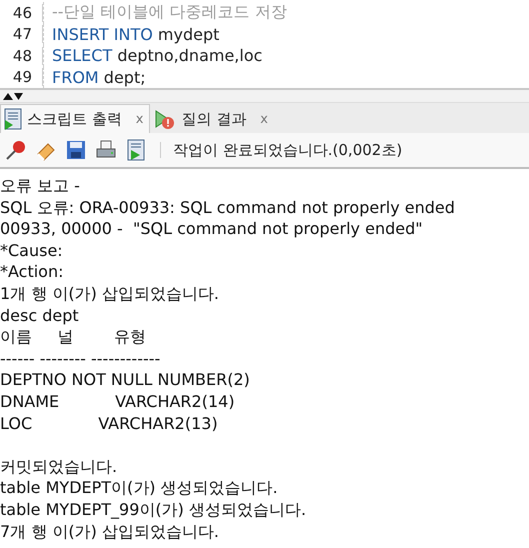 The height and width of the screenshot is (548, 529). What do you see at coordinates (139, 488) in the screenshot?
I see `output-line: table MYDEPT이(가) 생성되었습니다.` at bounding box center [139, 488].